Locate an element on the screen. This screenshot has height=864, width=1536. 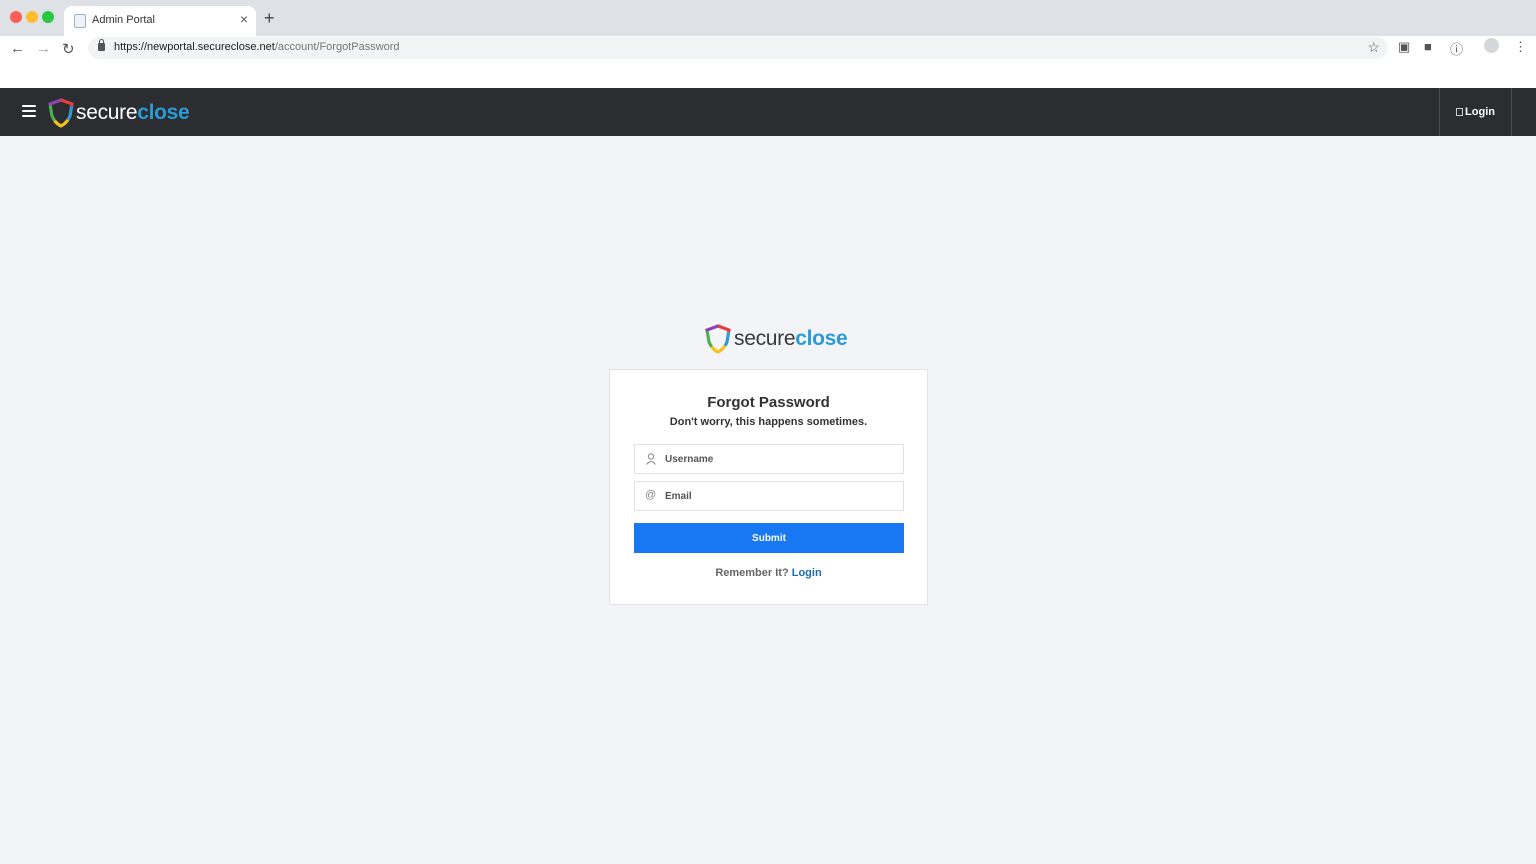
page-subtitle: Don't worry, this happens sometimes. is located at coordinates (768, 422).